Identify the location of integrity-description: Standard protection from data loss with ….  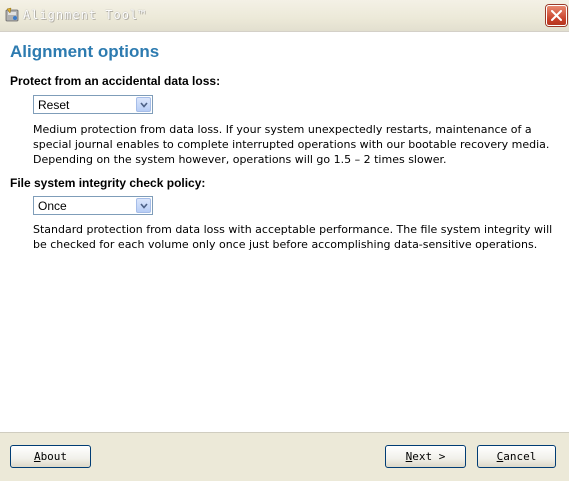
(293, 237).